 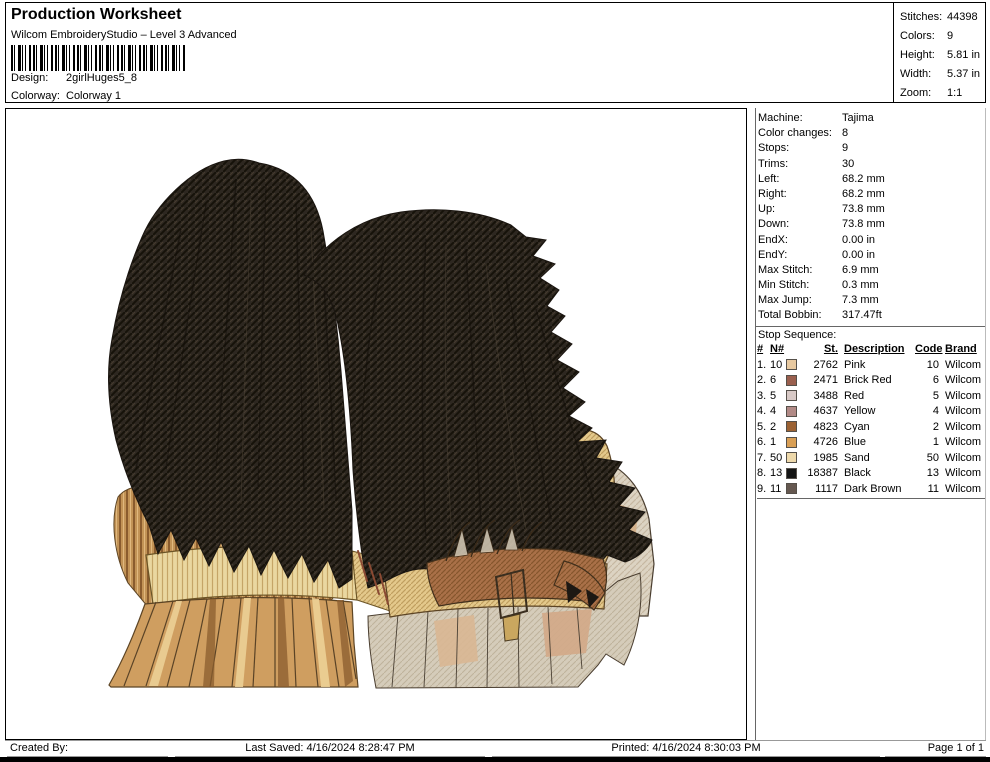 I want to click on row-num: 5., so click(x=762, y=426).